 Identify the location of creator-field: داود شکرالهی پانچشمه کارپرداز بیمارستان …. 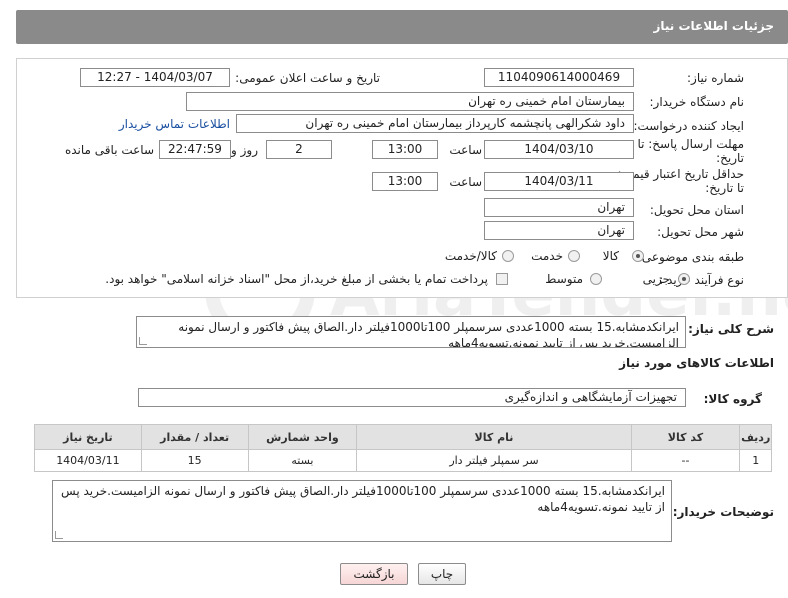
(435, 123).